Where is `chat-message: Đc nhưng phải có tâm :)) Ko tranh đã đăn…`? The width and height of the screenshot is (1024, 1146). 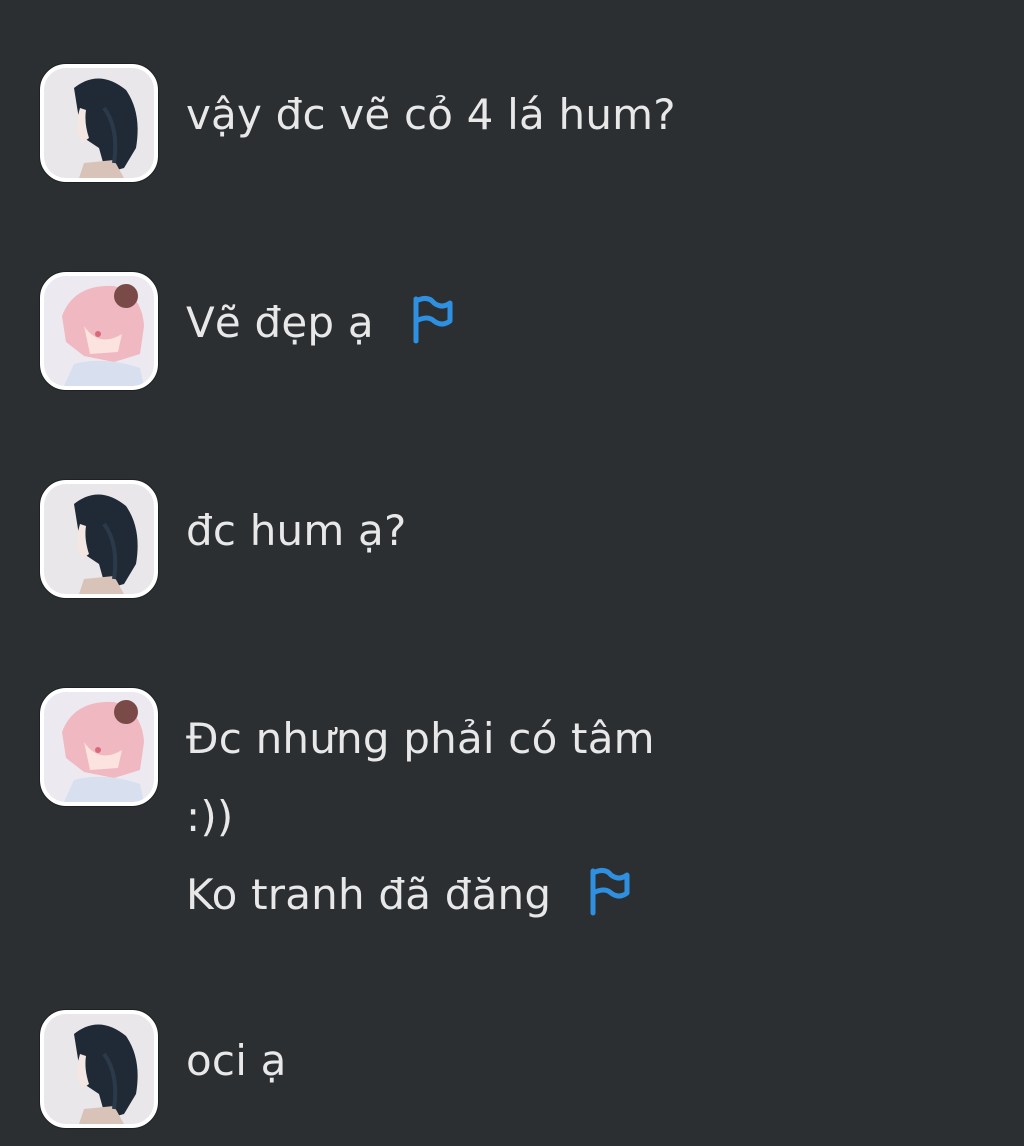 chat-message: Đc nhưng phải có tâm :)) Ko tranh đã đăn… is located at coordinates (347, 811).